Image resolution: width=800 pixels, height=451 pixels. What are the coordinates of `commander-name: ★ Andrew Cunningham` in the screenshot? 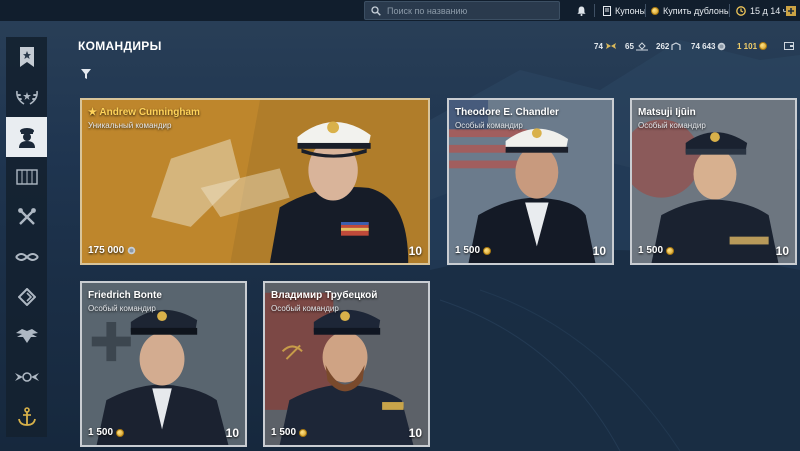 It's located at (144, 112).